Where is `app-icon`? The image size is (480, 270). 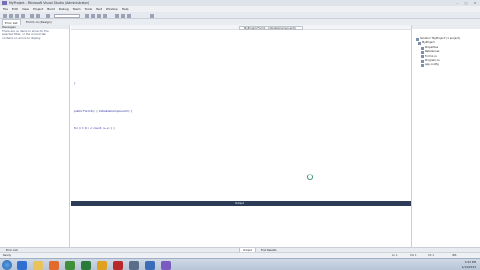
app-icon is located at coordinates (102, 265).